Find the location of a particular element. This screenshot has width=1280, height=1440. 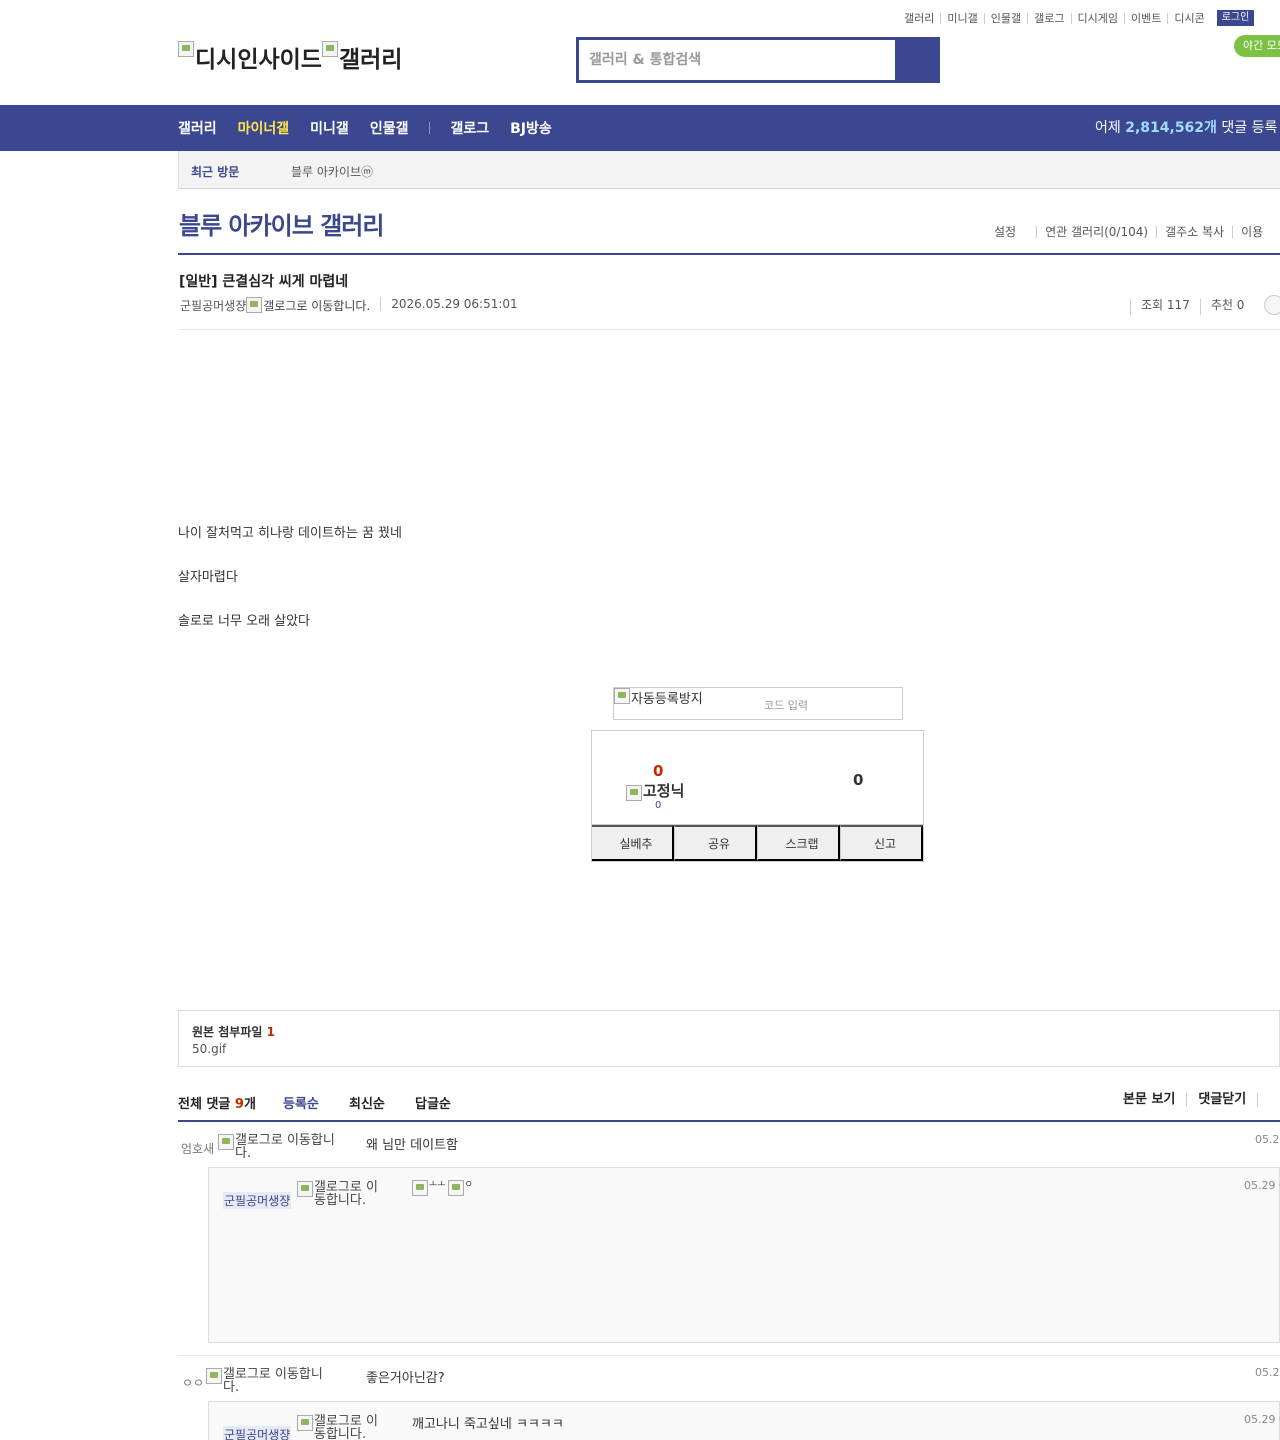

comment-total: 전체 댓글 9개 is located at coordinates (217, 1104).